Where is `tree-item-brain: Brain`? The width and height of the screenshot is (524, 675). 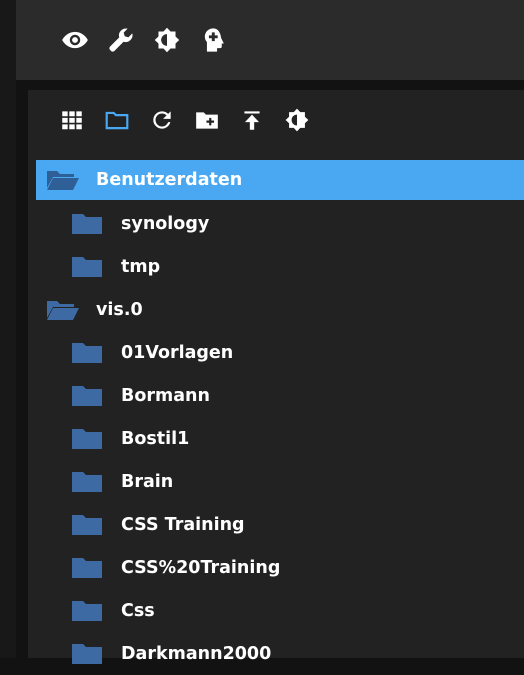 tree-item-brain: Brain is located at coordinates (280, 481).